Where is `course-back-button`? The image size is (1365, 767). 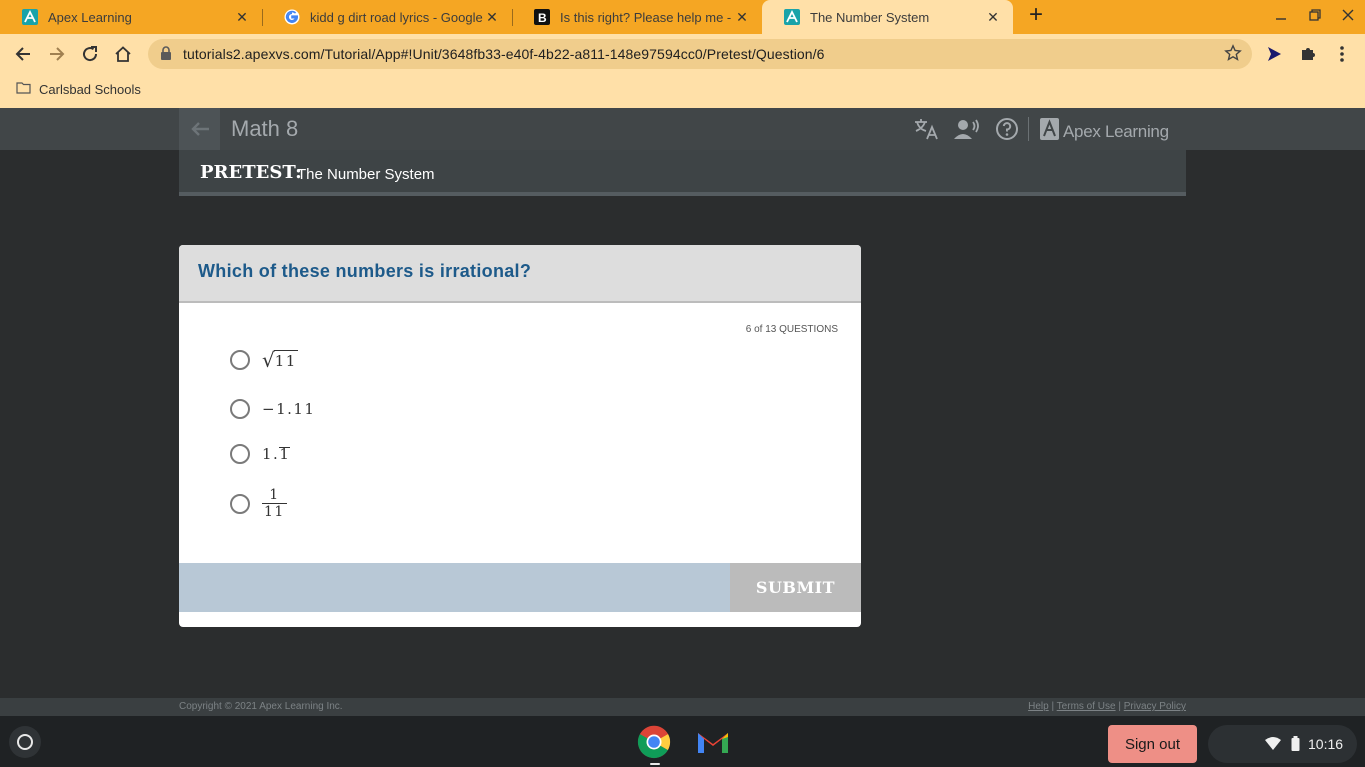 course-back-button is located at coordinates (199, 129).